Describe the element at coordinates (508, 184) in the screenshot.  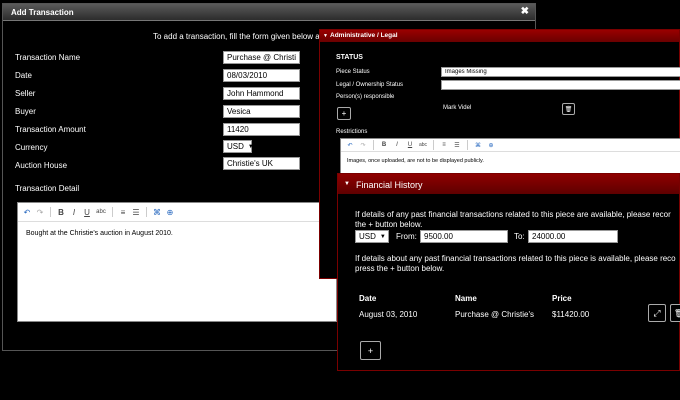
I see `financial-history-header: ▼ Financial History` at that location.